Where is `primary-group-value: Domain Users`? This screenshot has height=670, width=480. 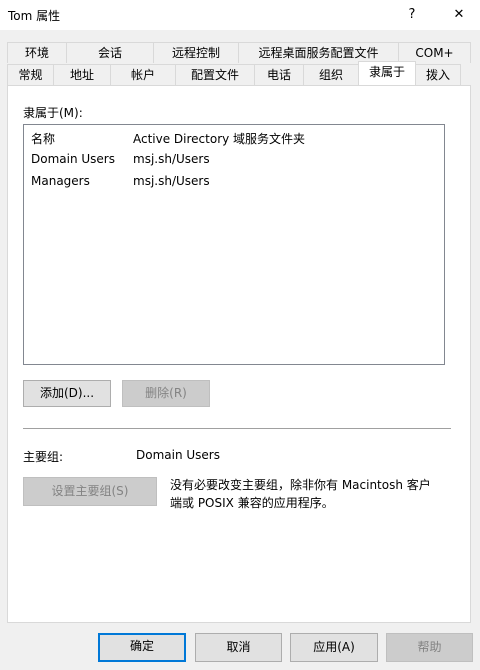
primary-group-value: Domain Users is located at coordinates (178, 455).